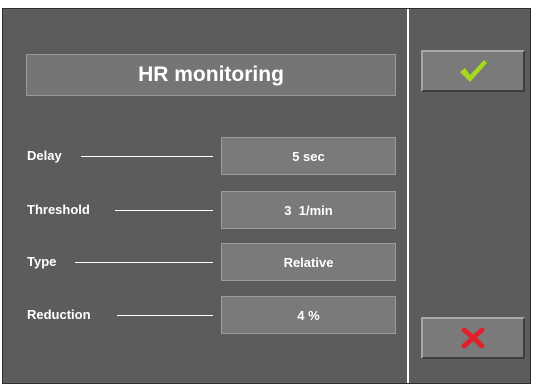 The width and height of the screenshot is (533, 385). What do you see at coordinates (308, 262) in the screenshot?
I see `type-value-field: Relative` at bounding box center [308, 262].